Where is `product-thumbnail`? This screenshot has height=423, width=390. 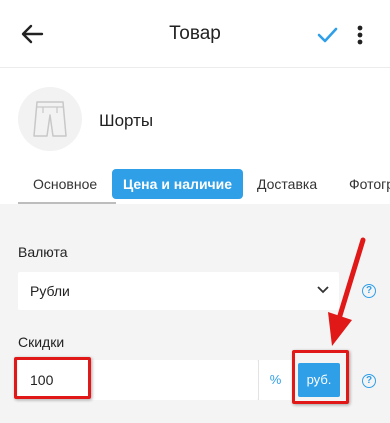 product-thumbnail is located at coordinates (50, 119).